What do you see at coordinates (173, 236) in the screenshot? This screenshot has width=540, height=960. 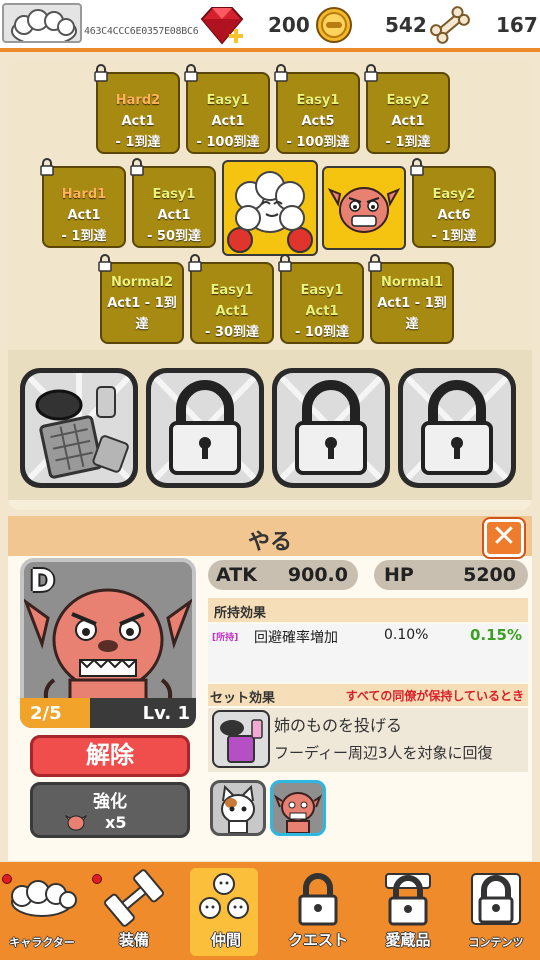 I see `node-goal: - 50到達` at bounding box center [173, 236].